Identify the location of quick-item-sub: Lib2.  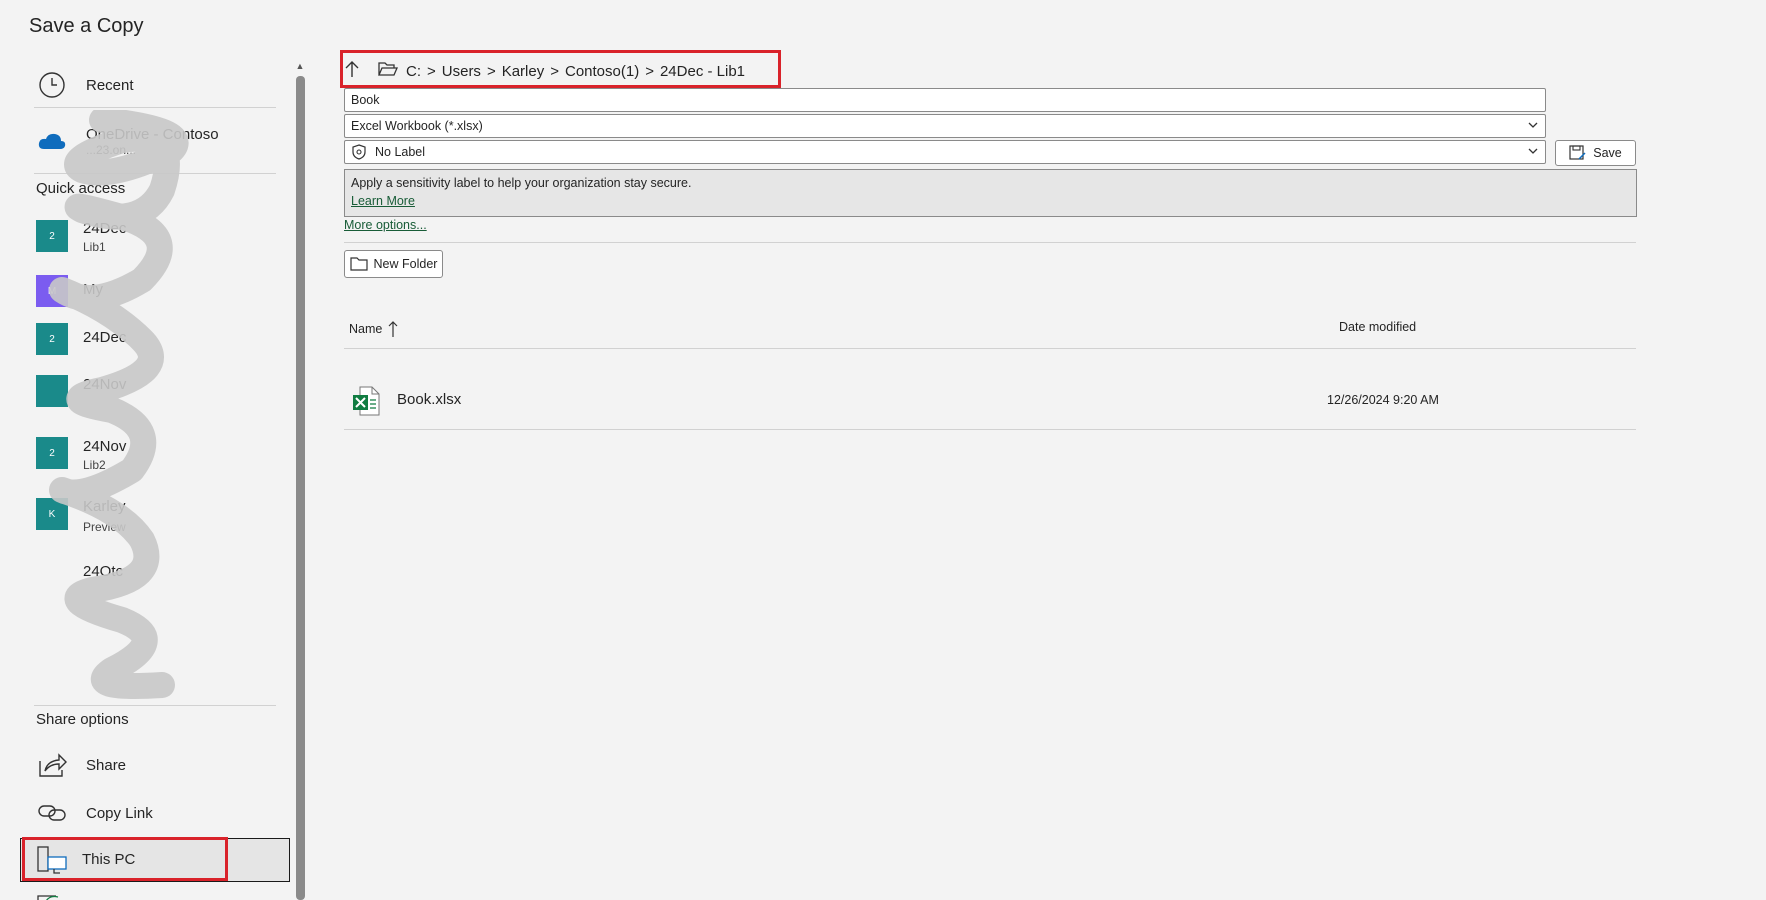
(94, 465).